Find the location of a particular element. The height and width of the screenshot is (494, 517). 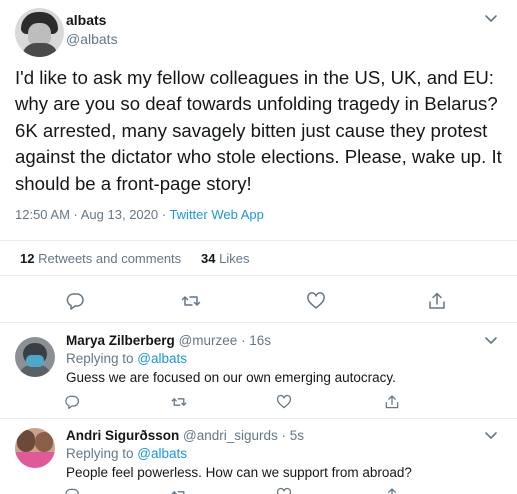

tweet-actions is located at coordinates (258, 300).